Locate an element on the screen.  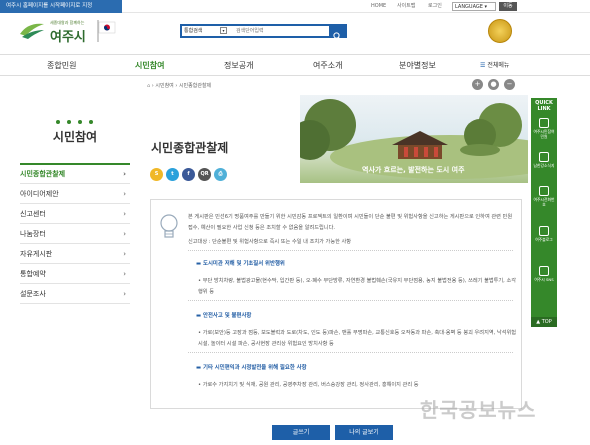
quick-link-label: 남한강소식지 is located at coordinates (544, 165).